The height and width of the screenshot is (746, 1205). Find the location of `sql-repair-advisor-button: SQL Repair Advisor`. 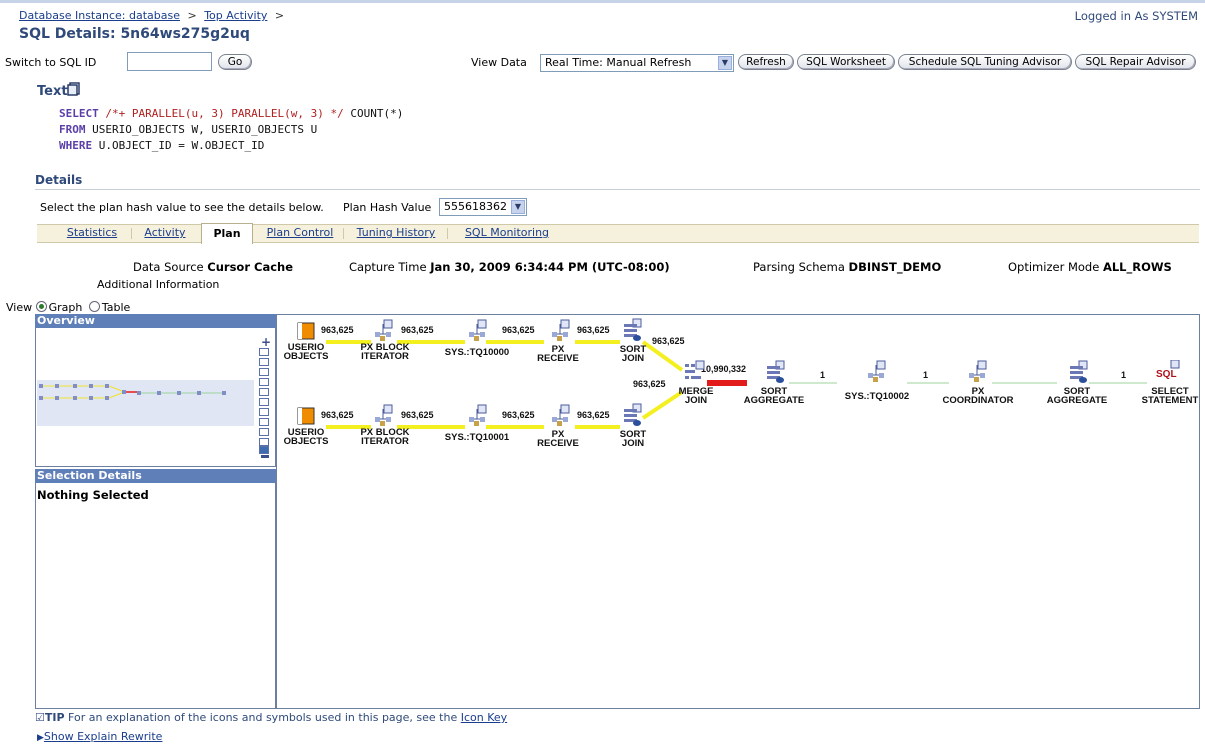

sql-repair-advisor-button: SQL Repair Advisor is located at coordinates (1135, 62).